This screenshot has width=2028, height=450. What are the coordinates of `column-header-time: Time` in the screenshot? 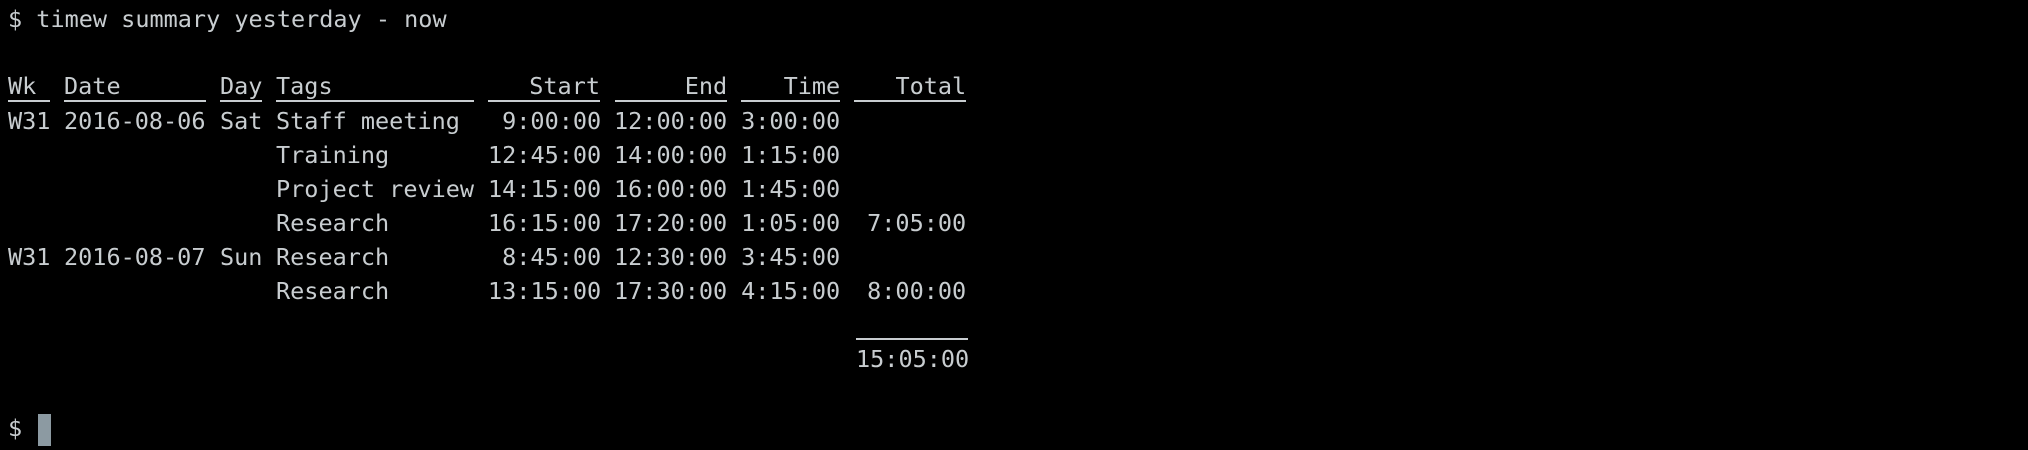 It's located at (784, 87).